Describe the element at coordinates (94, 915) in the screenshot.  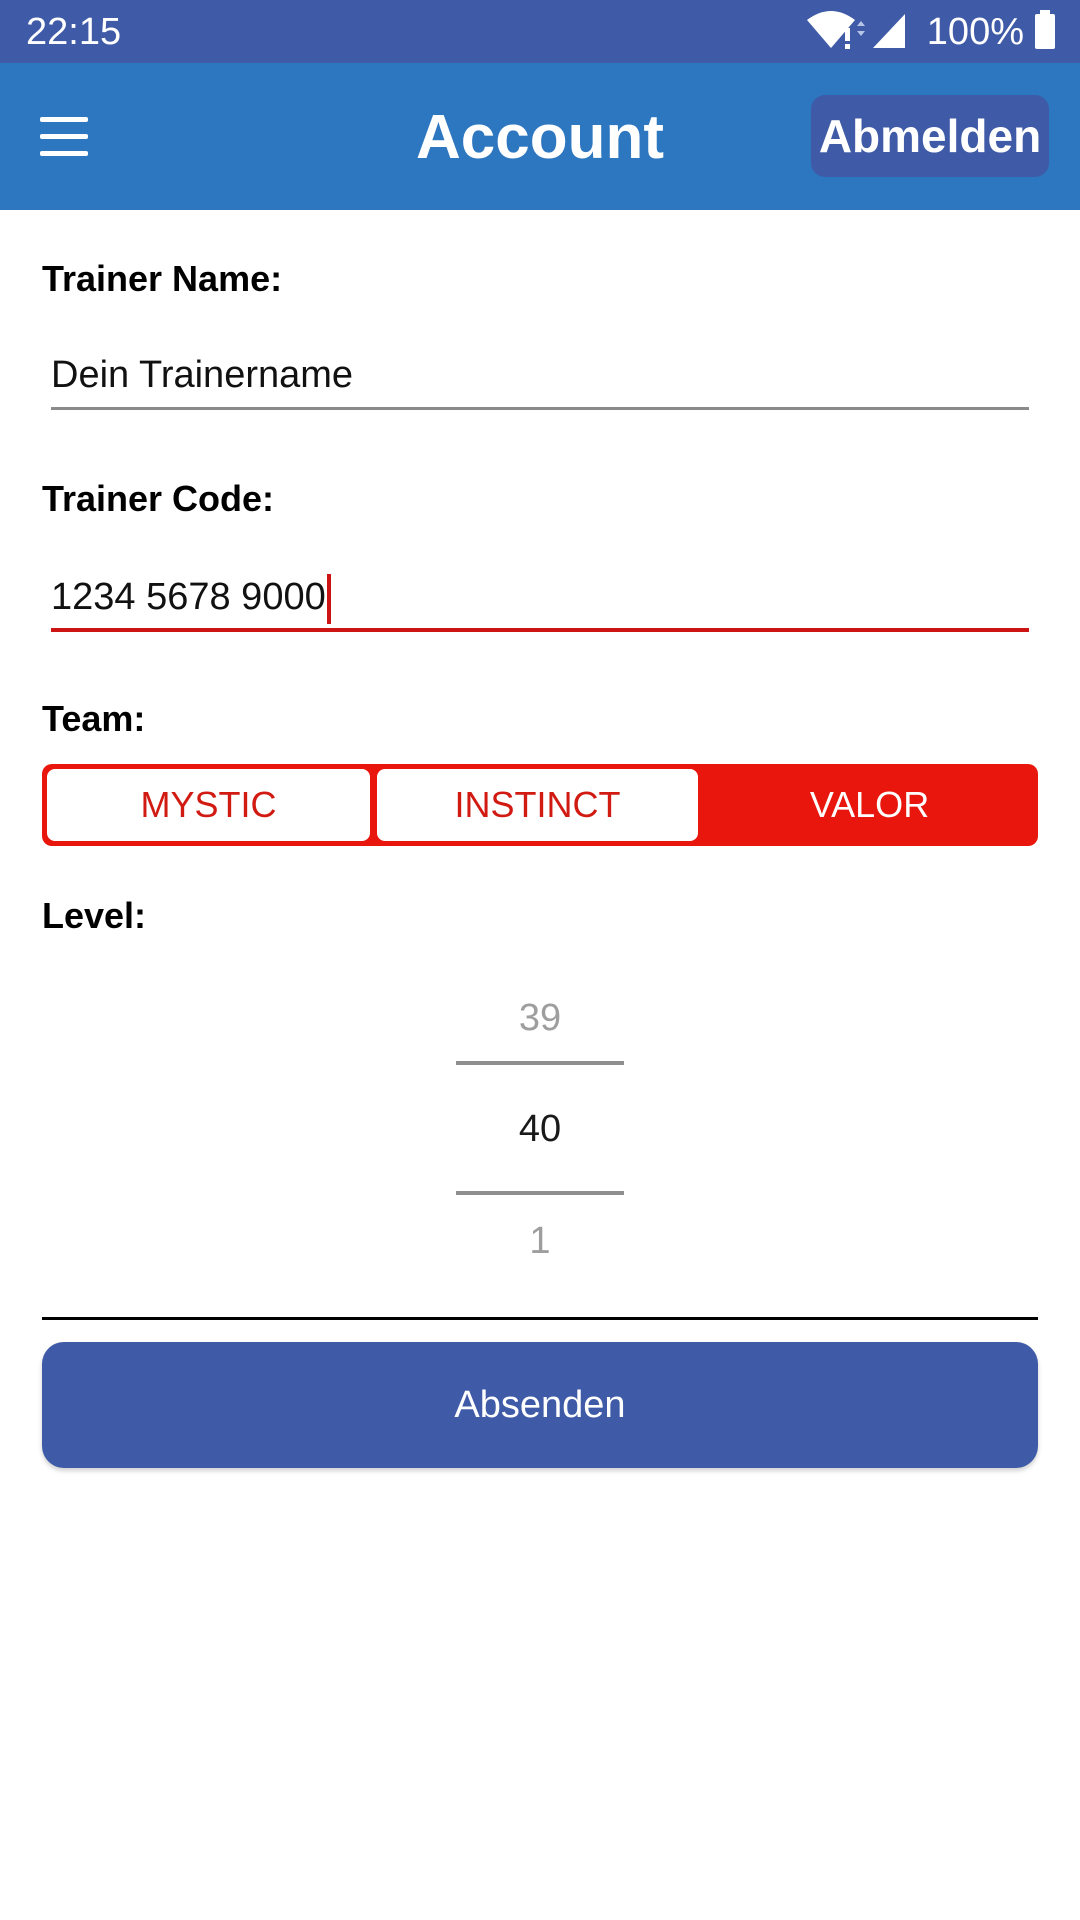
I see `level-label: Level:` at that location.